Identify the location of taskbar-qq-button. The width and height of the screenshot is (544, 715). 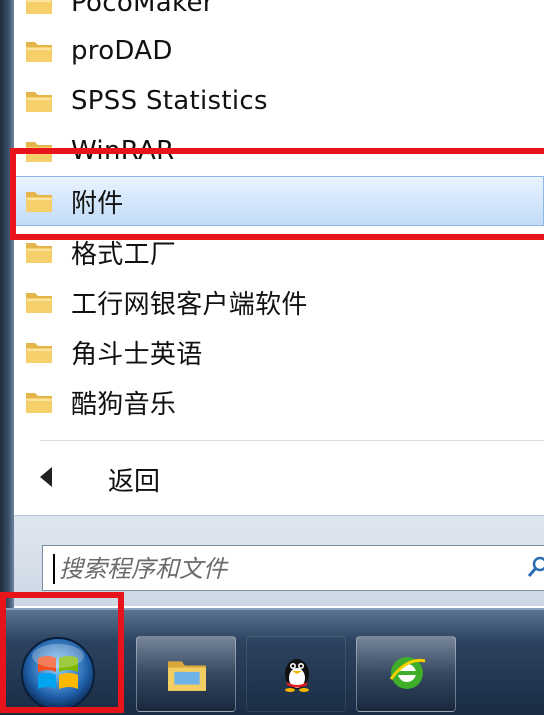
(296, 674).